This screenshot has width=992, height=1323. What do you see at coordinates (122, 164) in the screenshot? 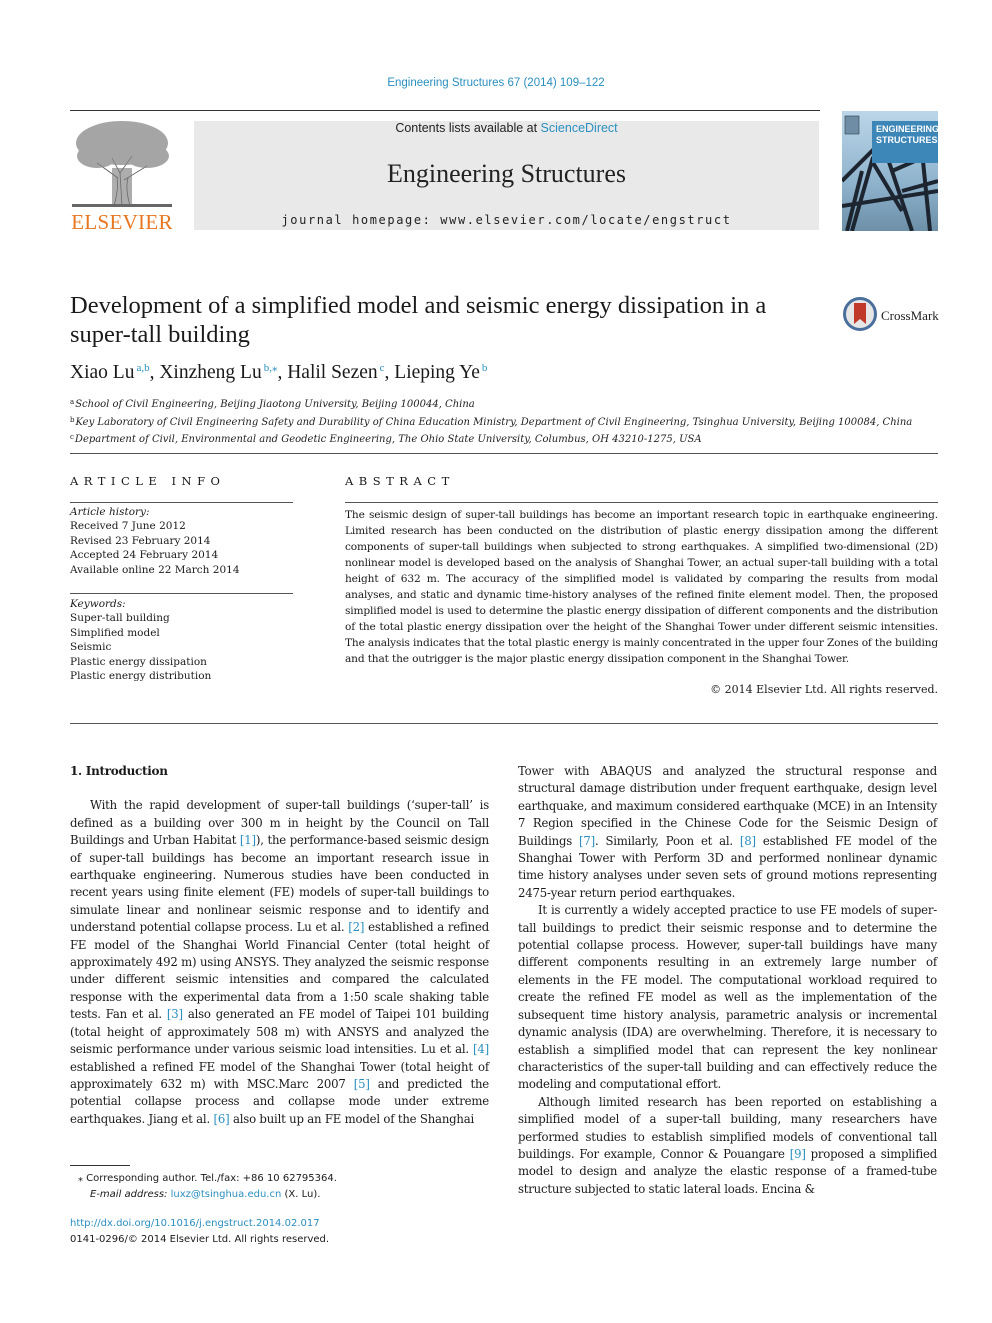
I see `elsevier-tree-icon` at bounding box center [122, 164].